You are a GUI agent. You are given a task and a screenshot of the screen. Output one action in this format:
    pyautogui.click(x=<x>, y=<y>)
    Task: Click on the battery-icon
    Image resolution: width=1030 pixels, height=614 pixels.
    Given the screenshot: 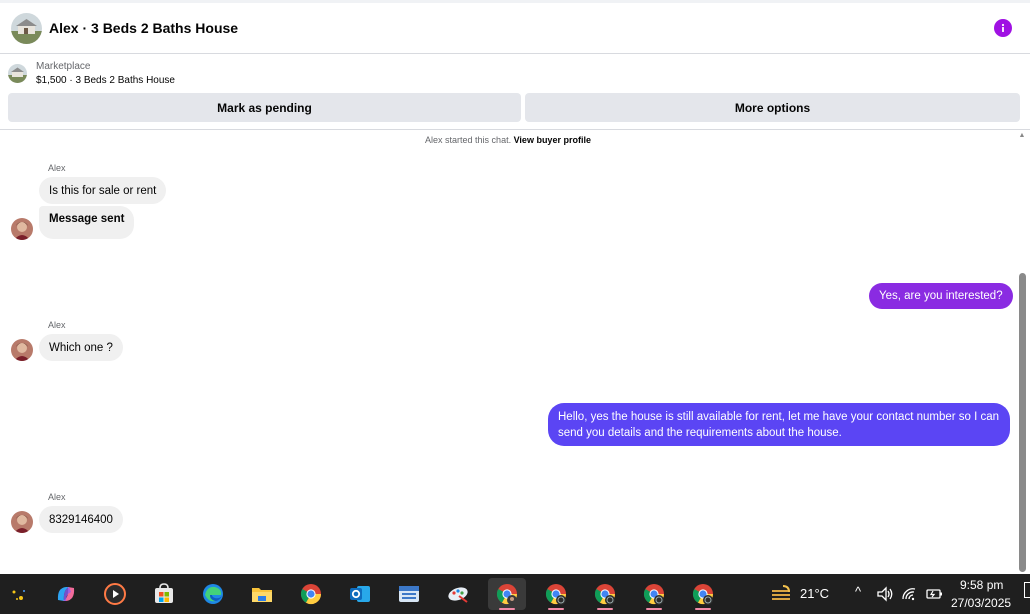 What is the action you would take?
    pyautogui.click(x=934, y=594)
    